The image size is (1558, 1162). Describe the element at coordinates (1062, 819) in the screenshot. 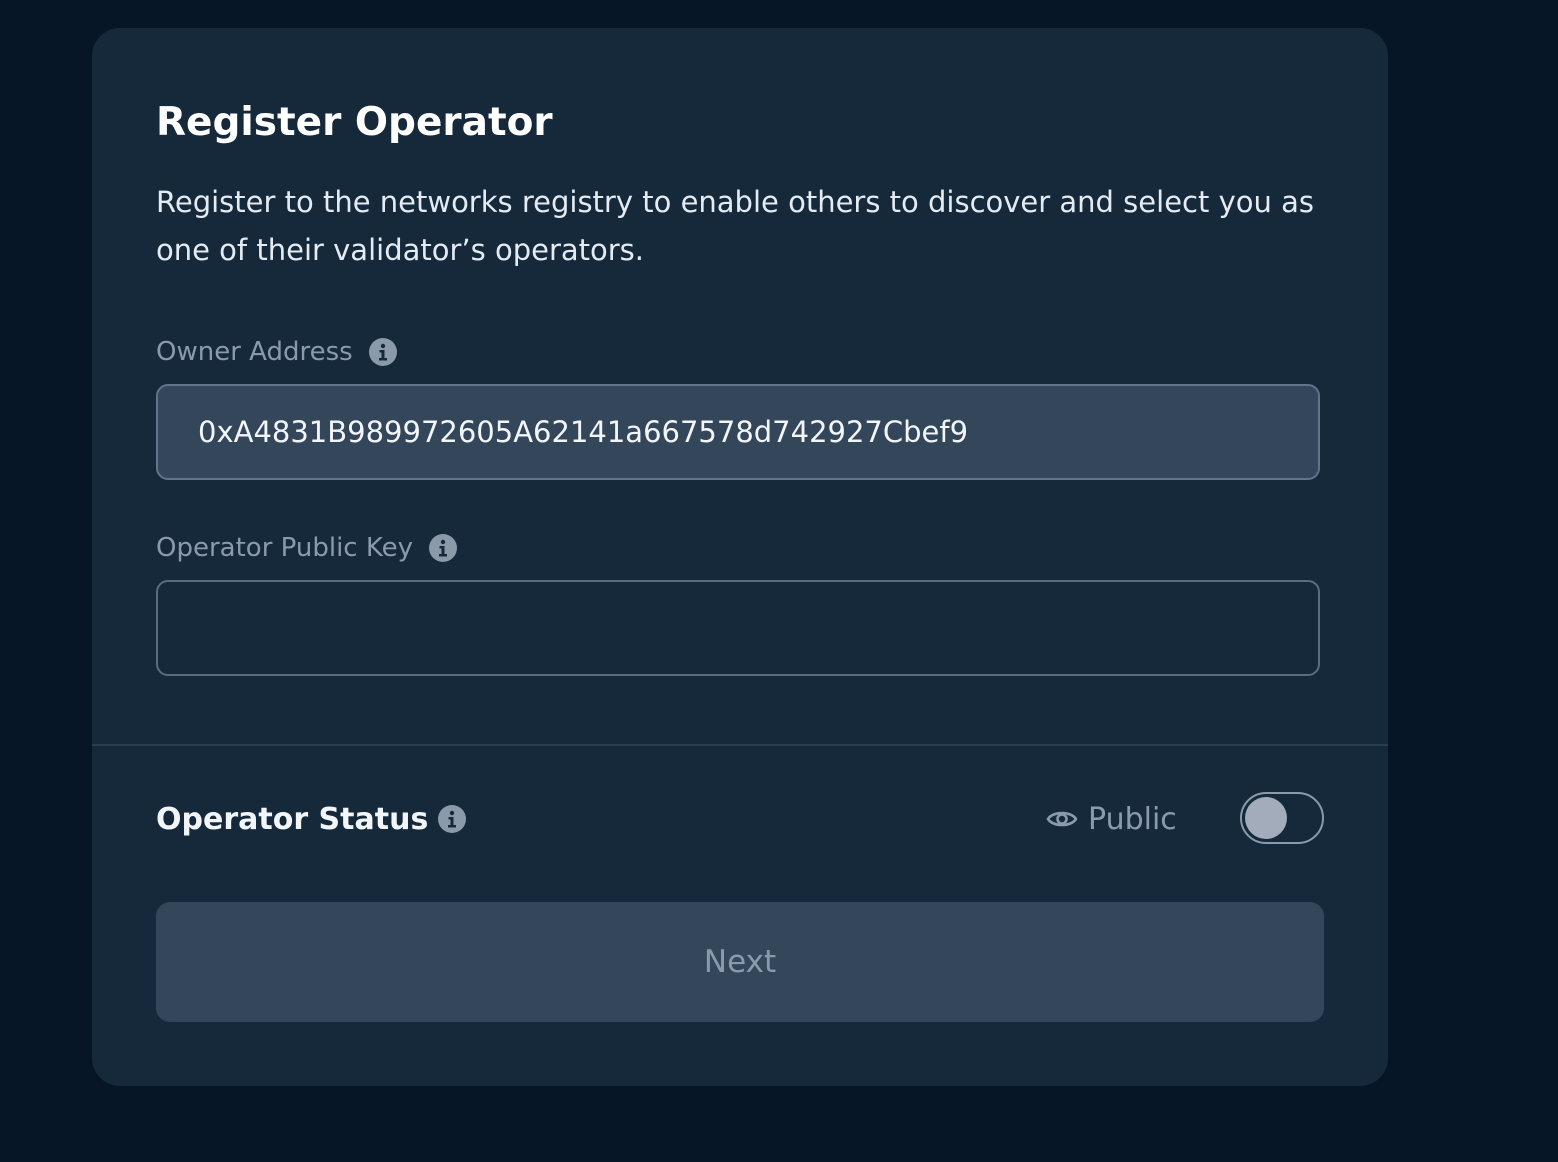

I see `eye-icon` at that location.